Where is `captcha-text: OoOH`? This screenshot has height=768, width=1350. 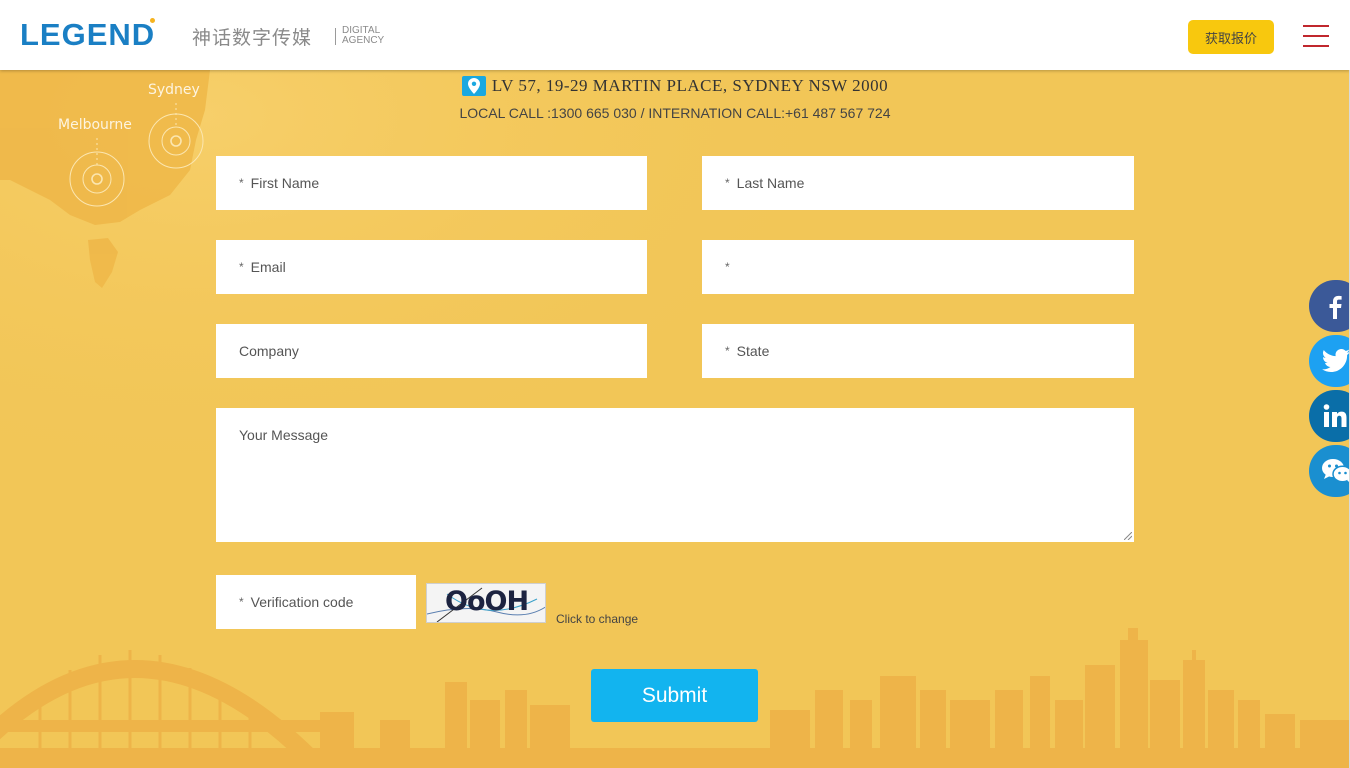 captcha-text: OoOH is located at coordinates (487, 601).